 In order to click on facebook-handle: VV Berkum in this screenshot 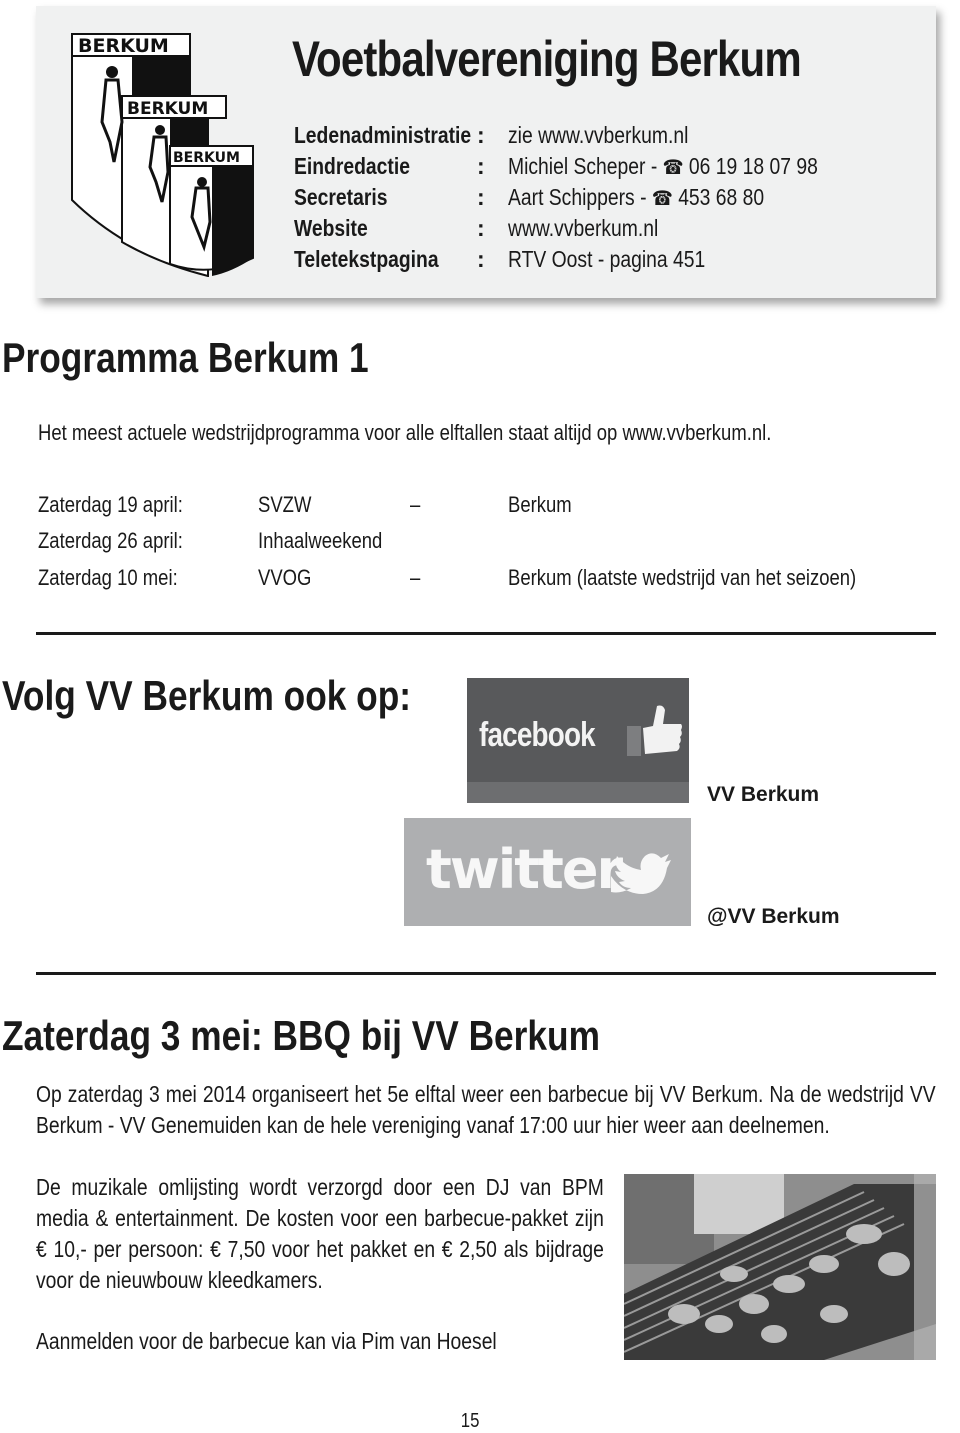, I will do `click(763, 795)`.